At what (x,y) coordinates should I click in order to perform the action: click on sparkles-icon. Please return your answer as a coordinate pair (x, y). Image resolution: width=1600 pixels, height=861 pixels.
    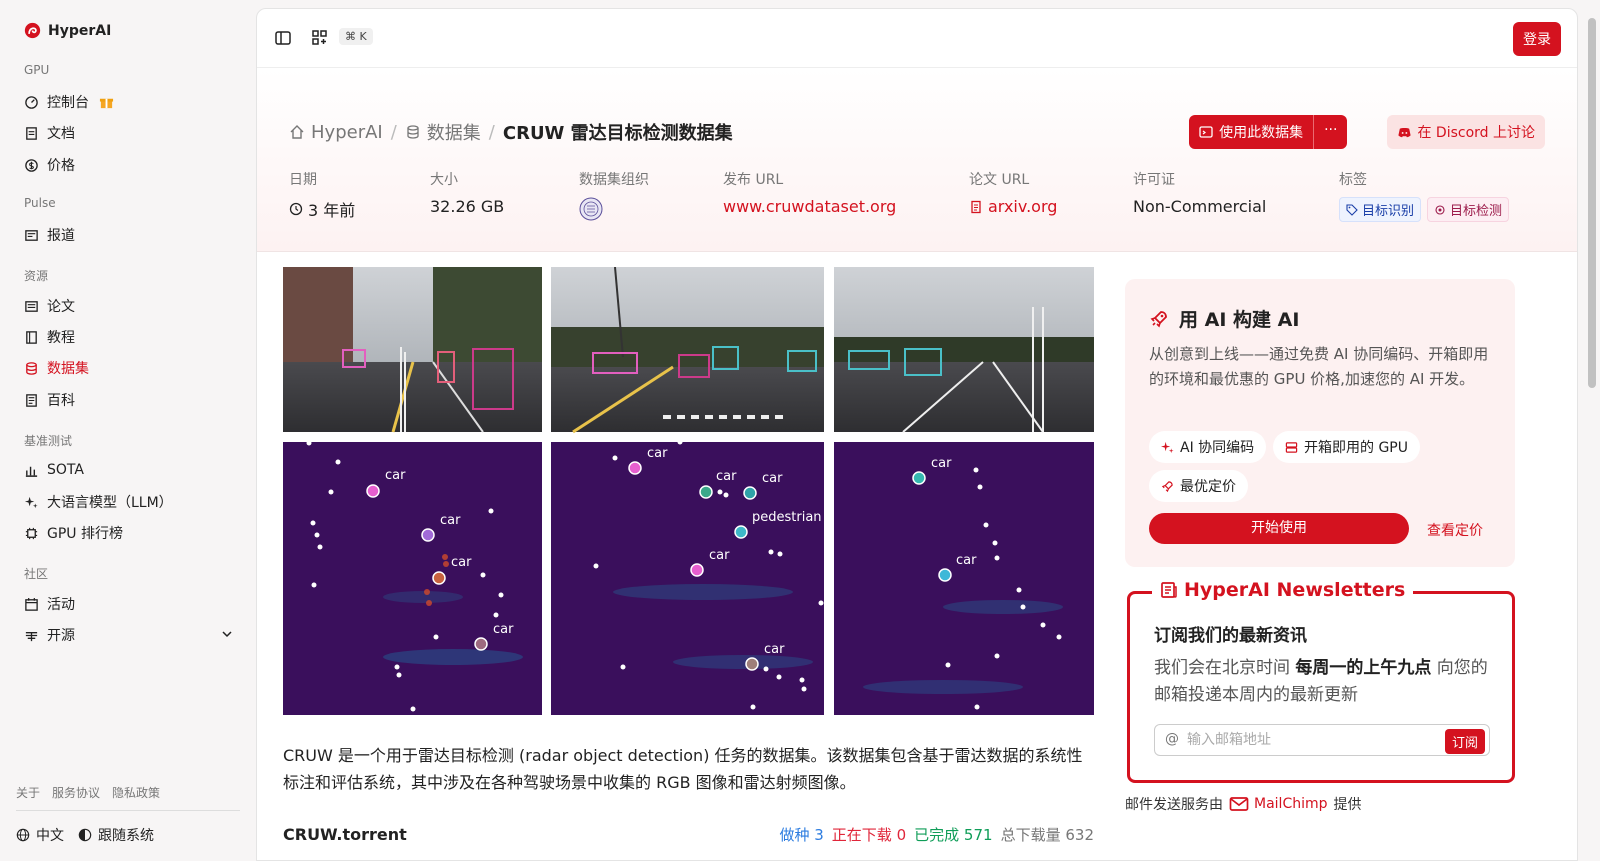
    Looking at the image, I should click on (1167, 447).